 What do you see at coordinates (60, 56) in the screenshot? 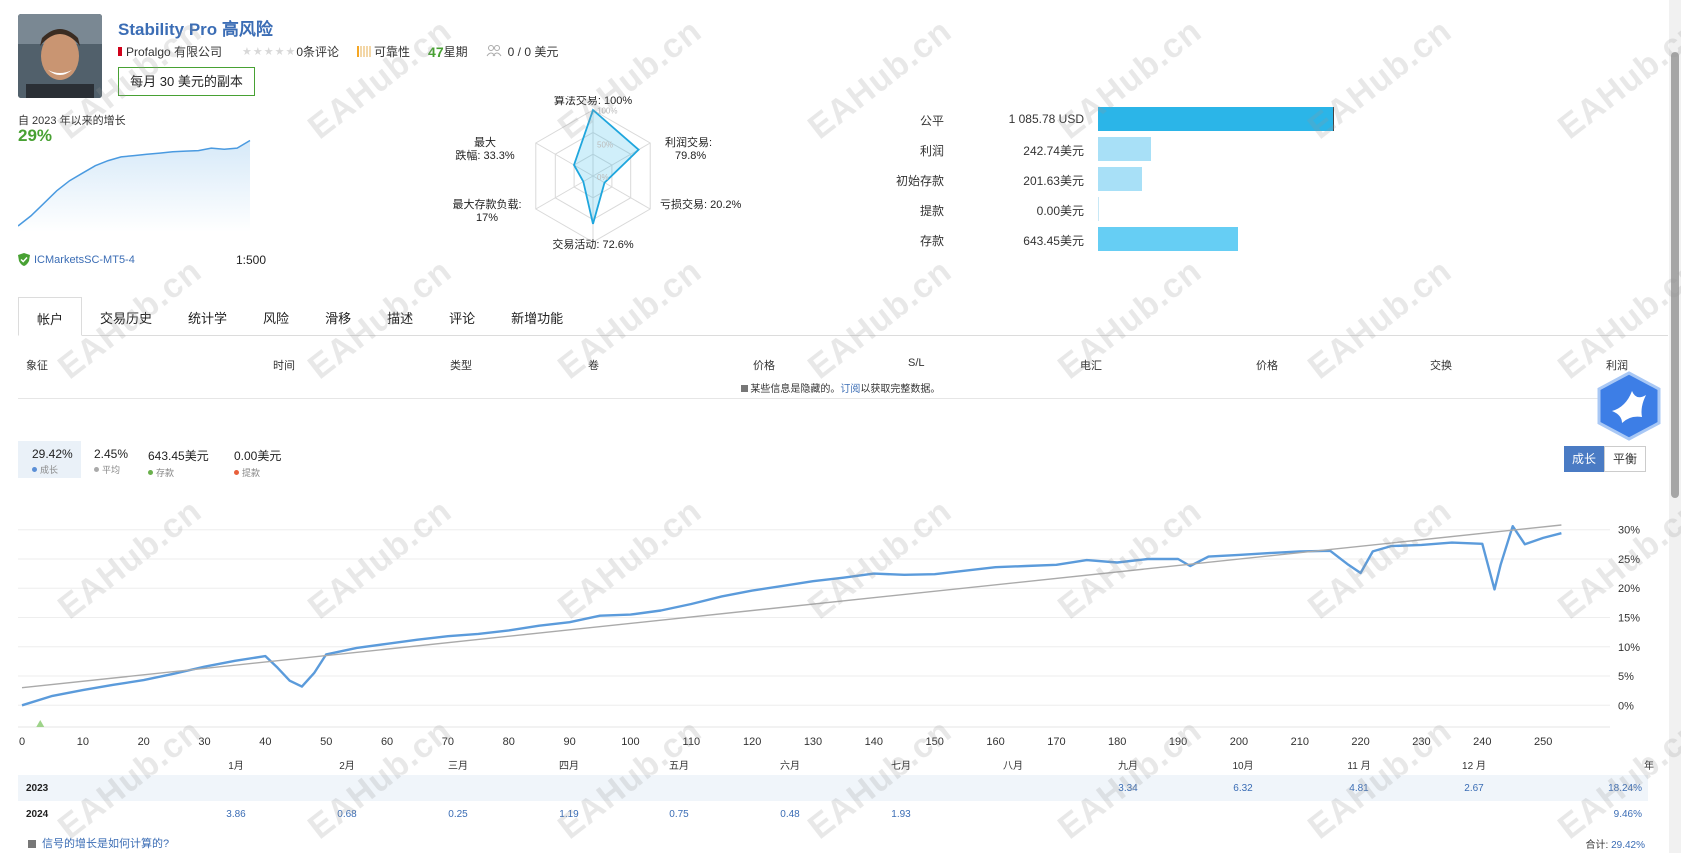
I see `author-avatar` at bounding box center [60, 56].